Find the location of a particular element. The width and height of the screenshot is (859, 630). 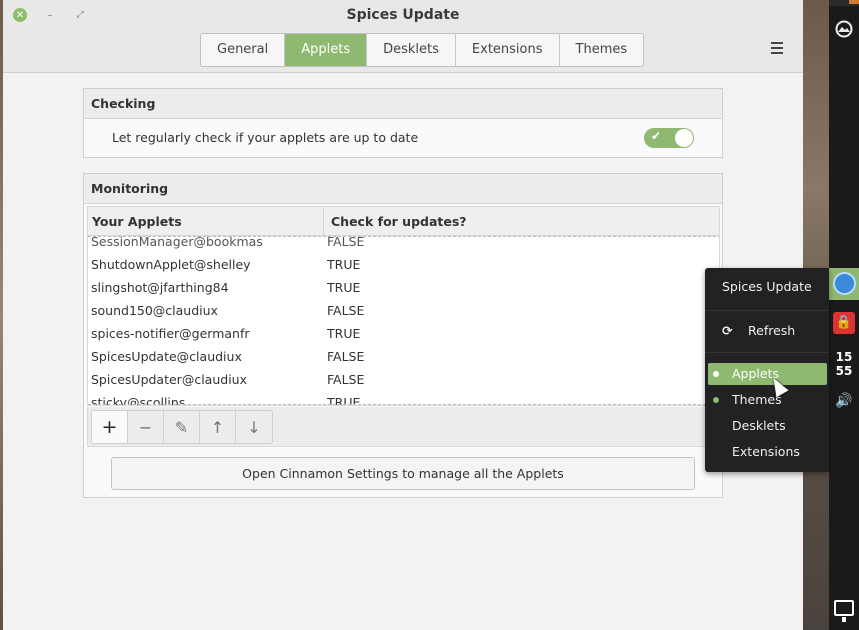

remove-icon: − is located at coordinates (146, 427).